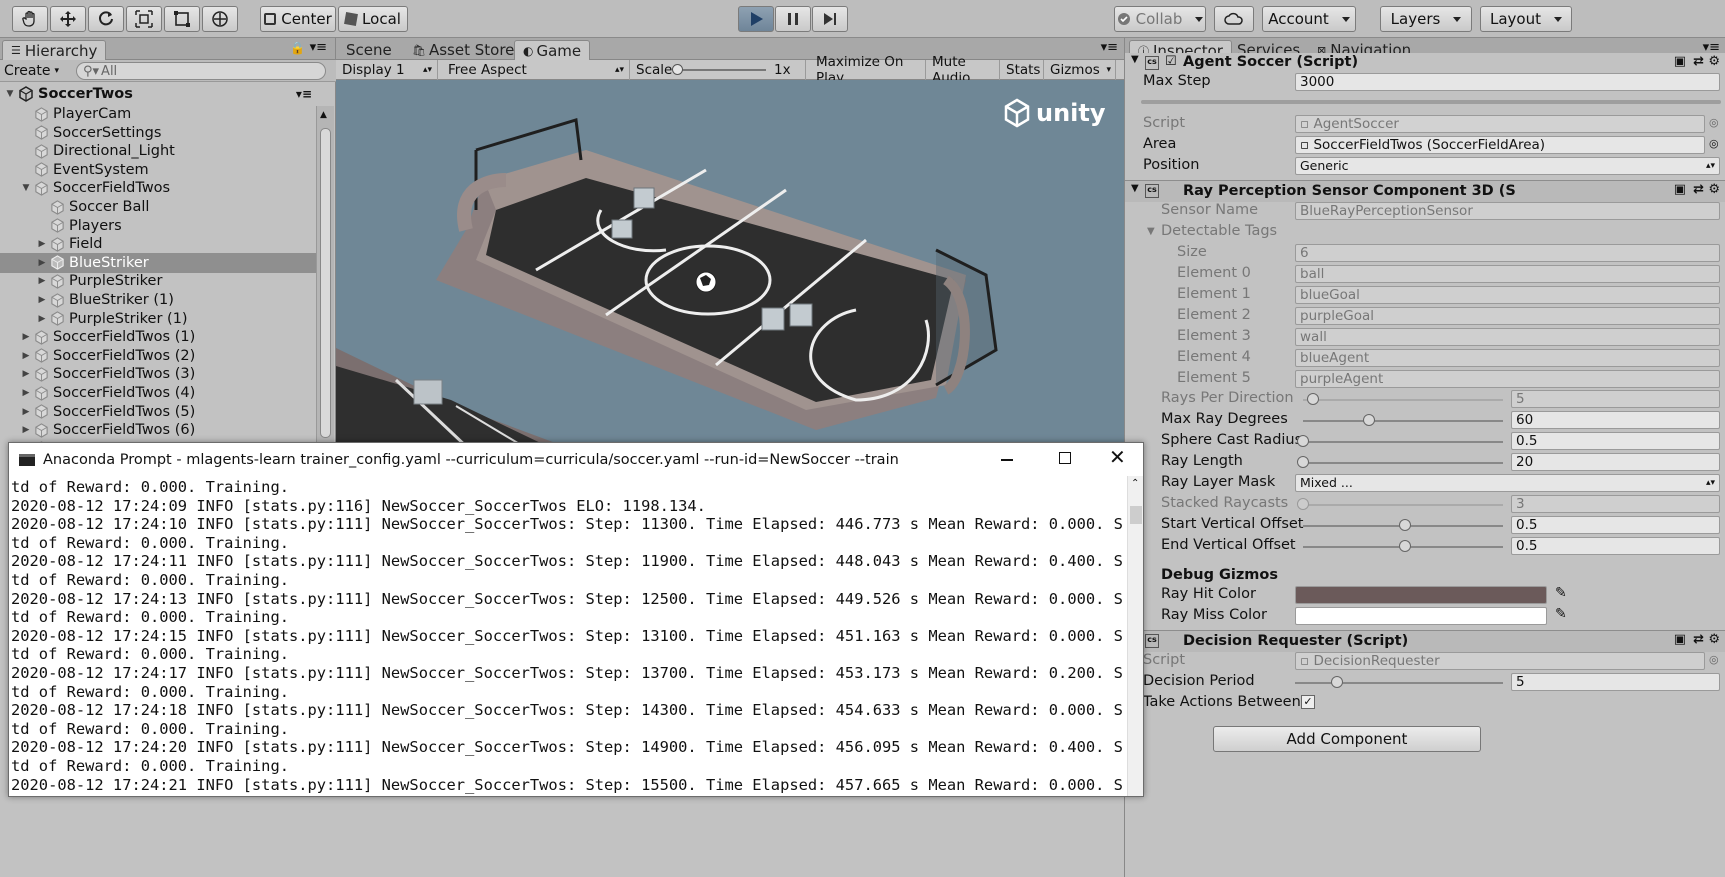  What do you see at coordinates (54, 50) in the screenshot?
I see `tab-hierarchy: ☰ Hierarchy` at bounding box center [54, 50].